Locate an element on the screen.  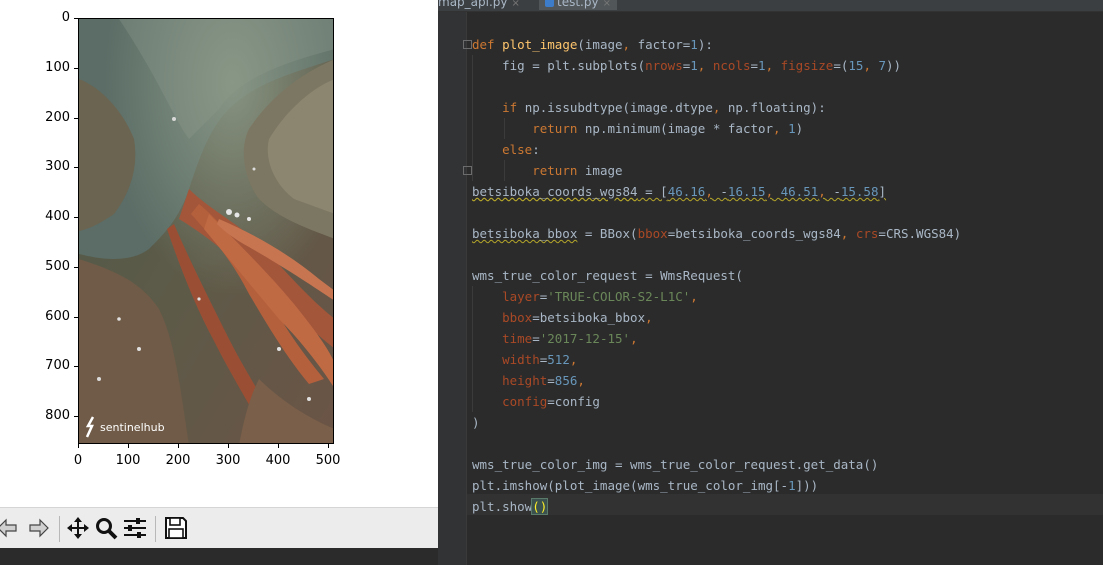
tab-map-api: map_api.py × is located at coordinates (479, 5).